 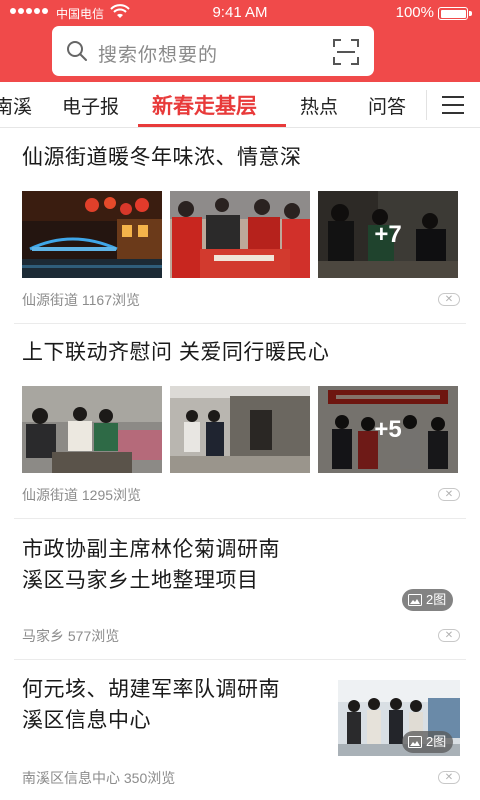 I want to click on battery-percentage: 100%, so click(x=414, y=12).